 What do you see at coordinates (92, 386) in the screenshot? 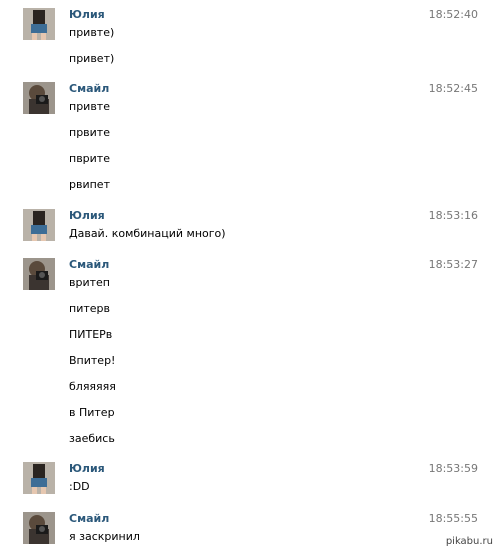
I see `message-text: бляяяяя` at bounding box center [92, 386].